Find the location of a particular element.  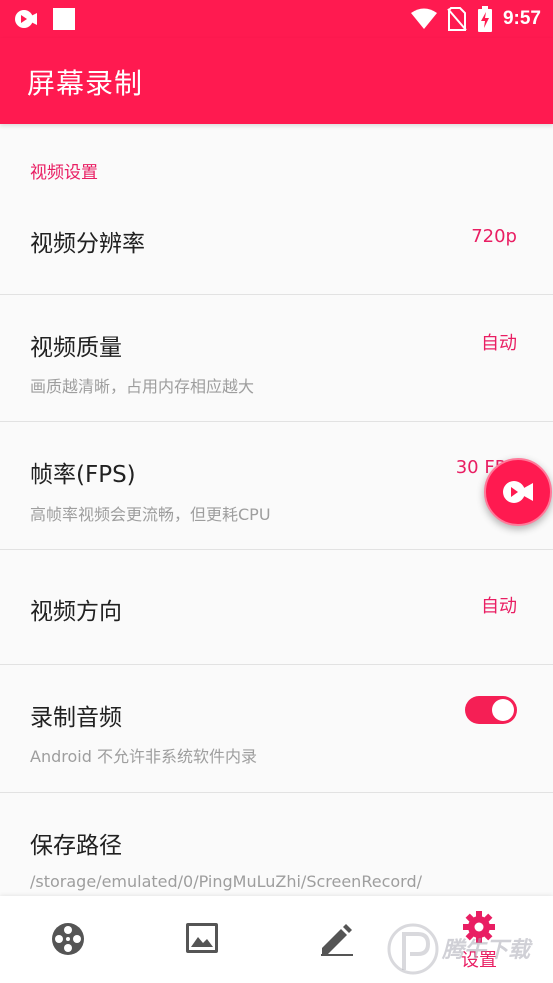

film-reel-icon is located at coordinates (68, 939).